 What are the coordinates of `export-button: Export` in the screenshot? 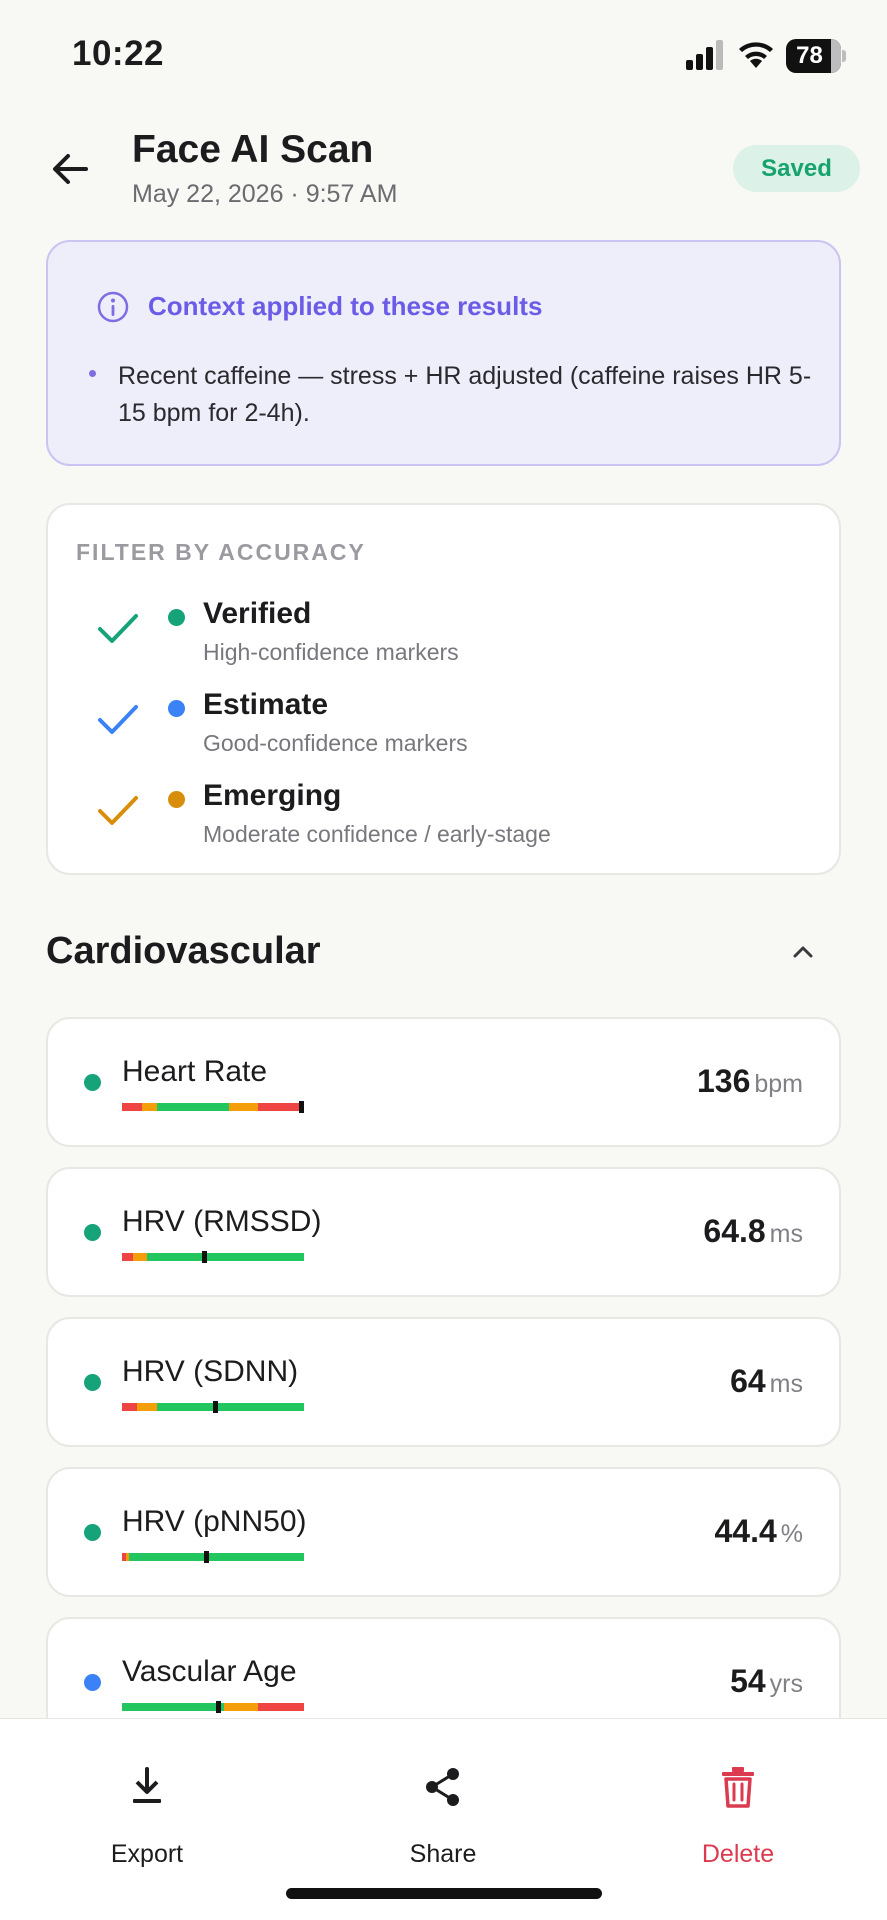 It's located at (147, 1794).